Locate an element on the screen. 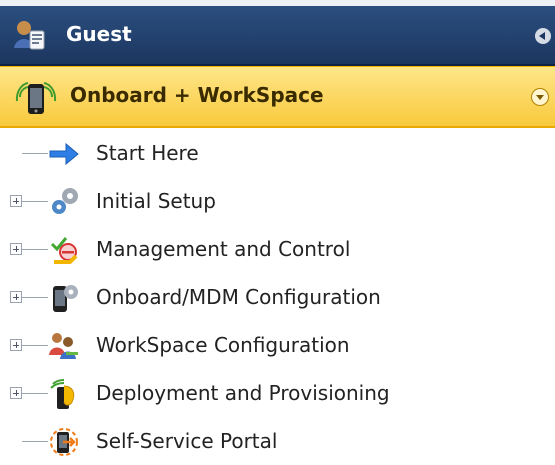  tree-item-label: Deployment and Provisioning is located at coordinates (243, 393).